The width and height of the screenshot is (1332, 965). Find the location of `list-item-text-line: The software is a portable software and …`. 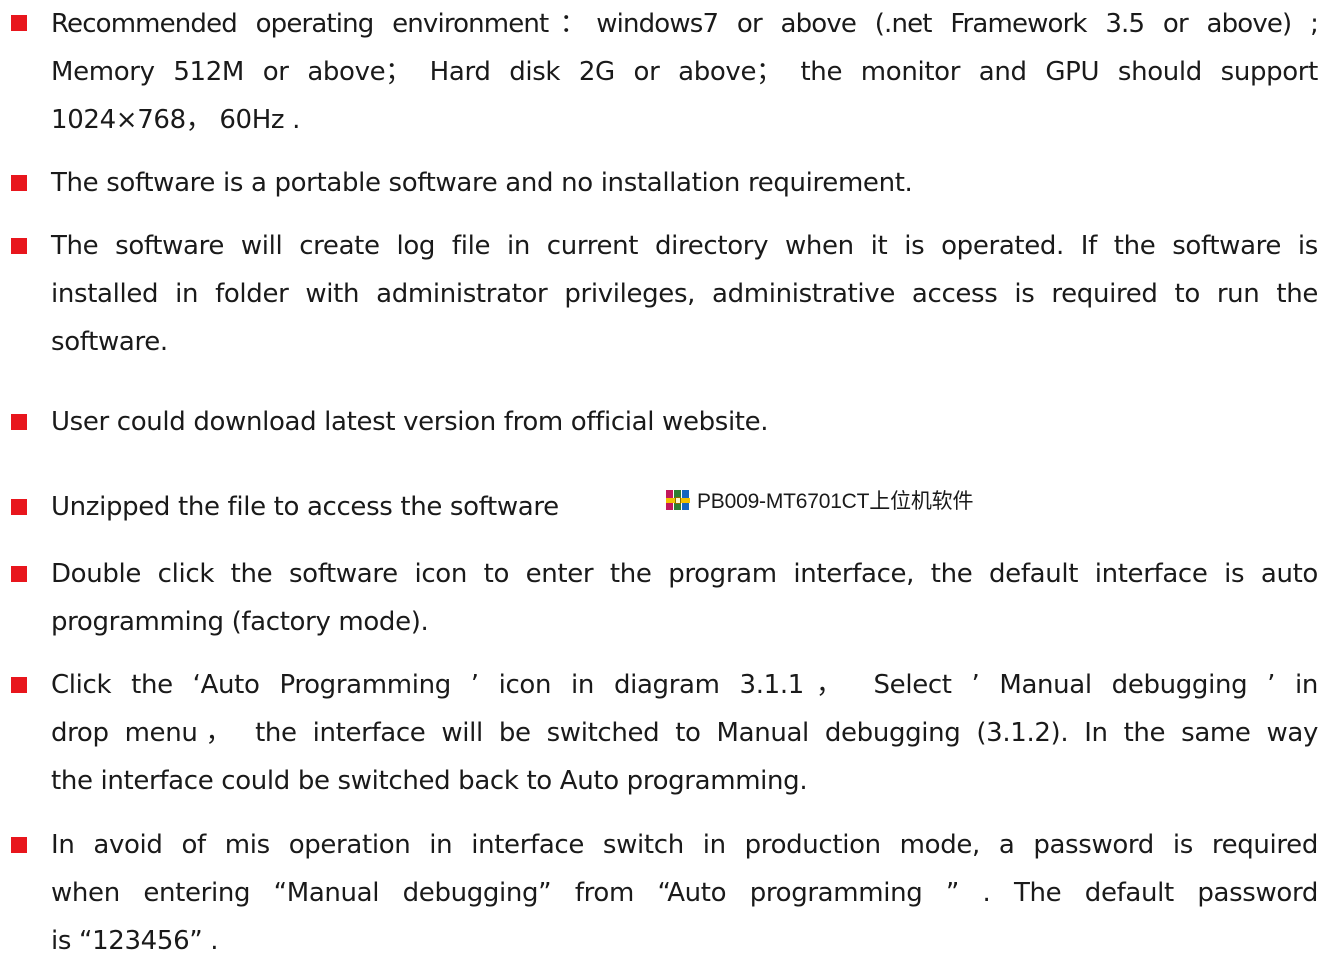

list-item-text-line: The software is a portable software and … is located at coordinates (482, 183).